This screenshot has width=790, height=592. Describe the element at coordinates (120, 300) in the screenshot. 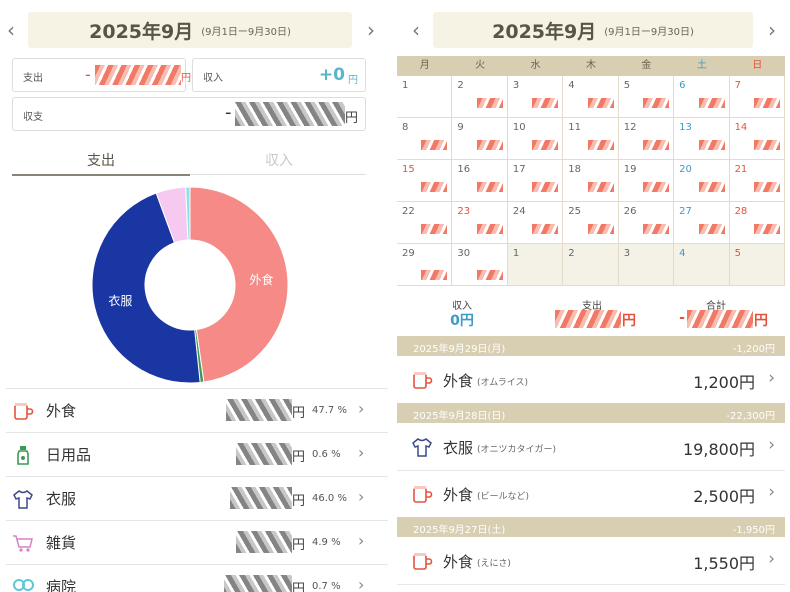

I see `donut-label-2: 衣服` at that location.